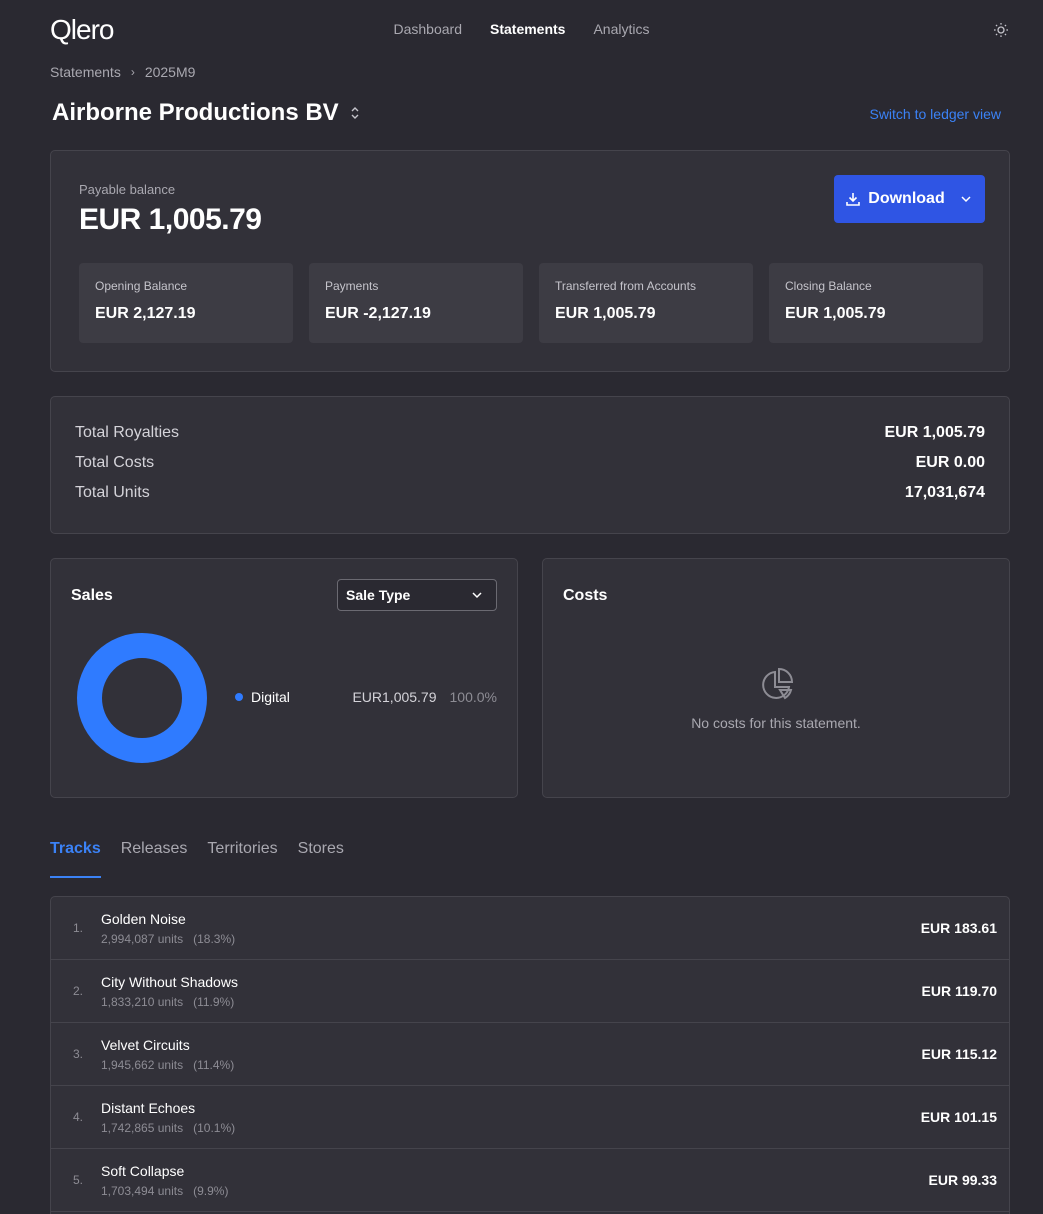 The height and width of the screenshot is (1214, 1043). I want to click on page-title: Airborne Productions BV, so click(206, 113).